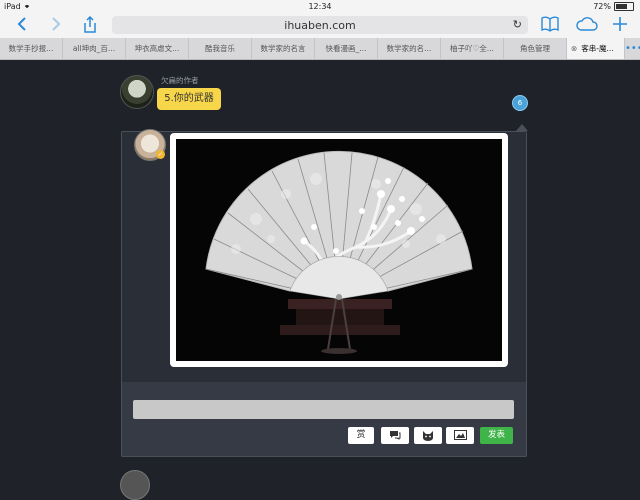 This screenshot has height=500, width=640. I want to click on fan-leaf, so click(339, 225).